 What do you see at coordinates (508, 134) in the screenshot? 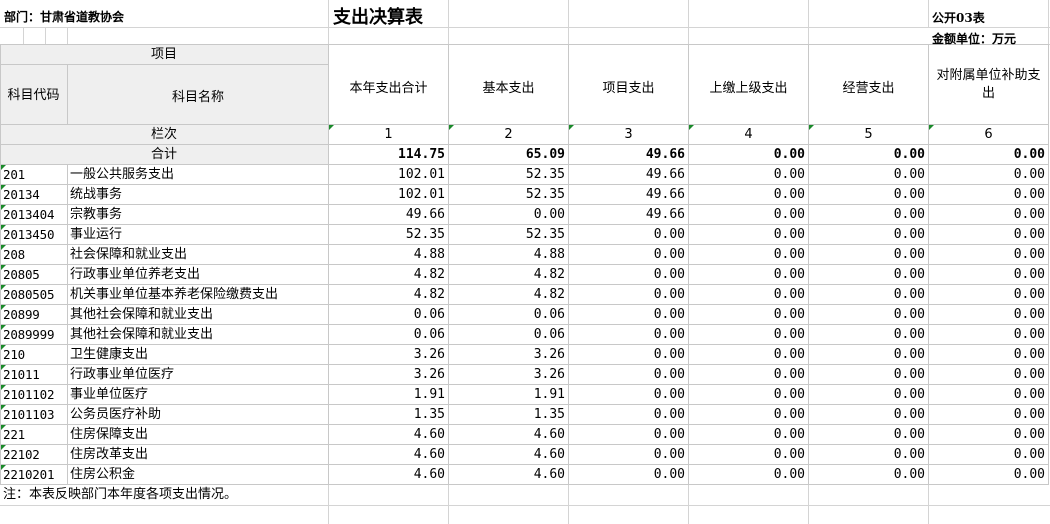
I see `index-cell: 2` at bounding box center [508, 134].